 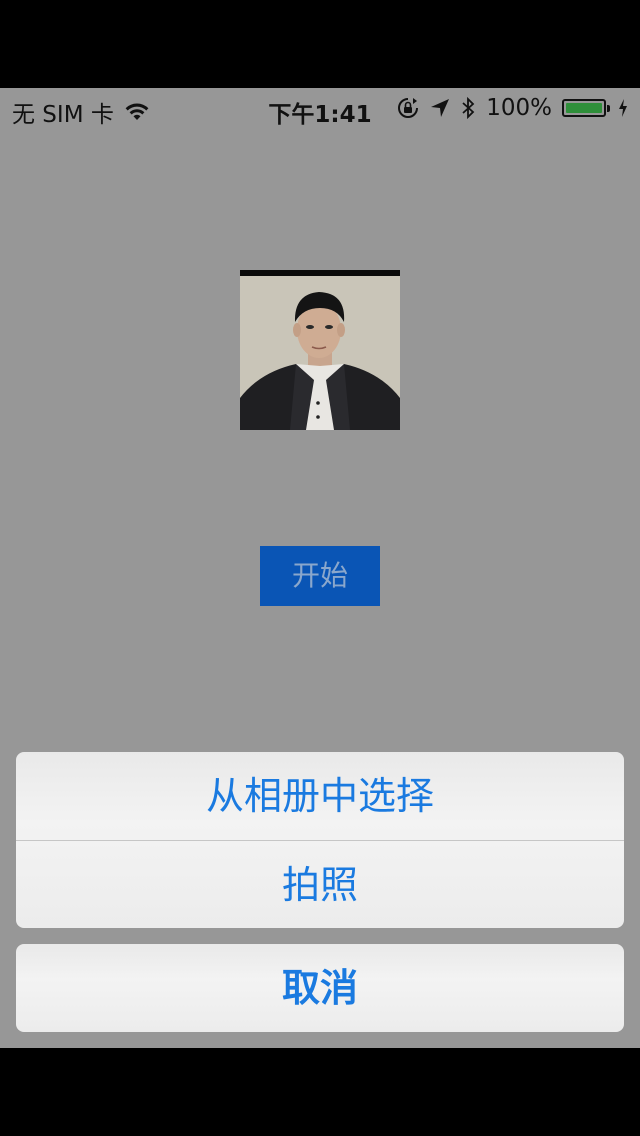 I want to click on profile-photo, so click(x=320, y=350).